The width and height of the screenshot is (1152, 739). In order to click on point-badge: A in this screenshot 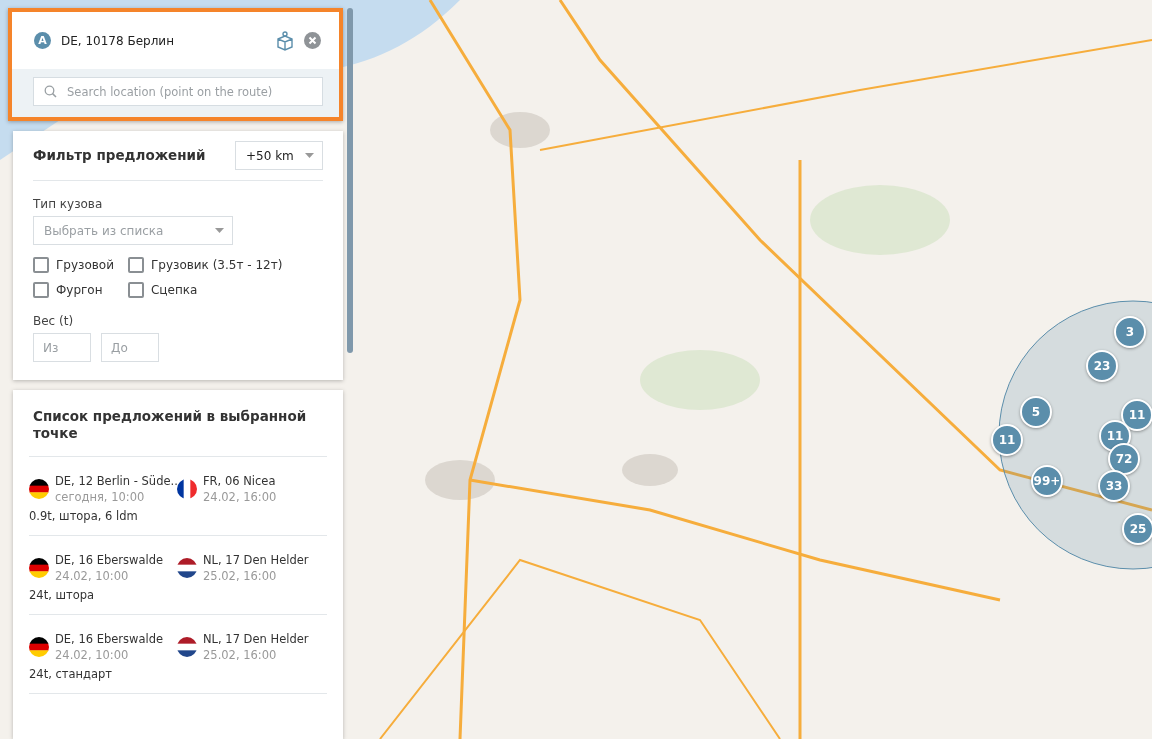, I will do `click(42, 40)`.